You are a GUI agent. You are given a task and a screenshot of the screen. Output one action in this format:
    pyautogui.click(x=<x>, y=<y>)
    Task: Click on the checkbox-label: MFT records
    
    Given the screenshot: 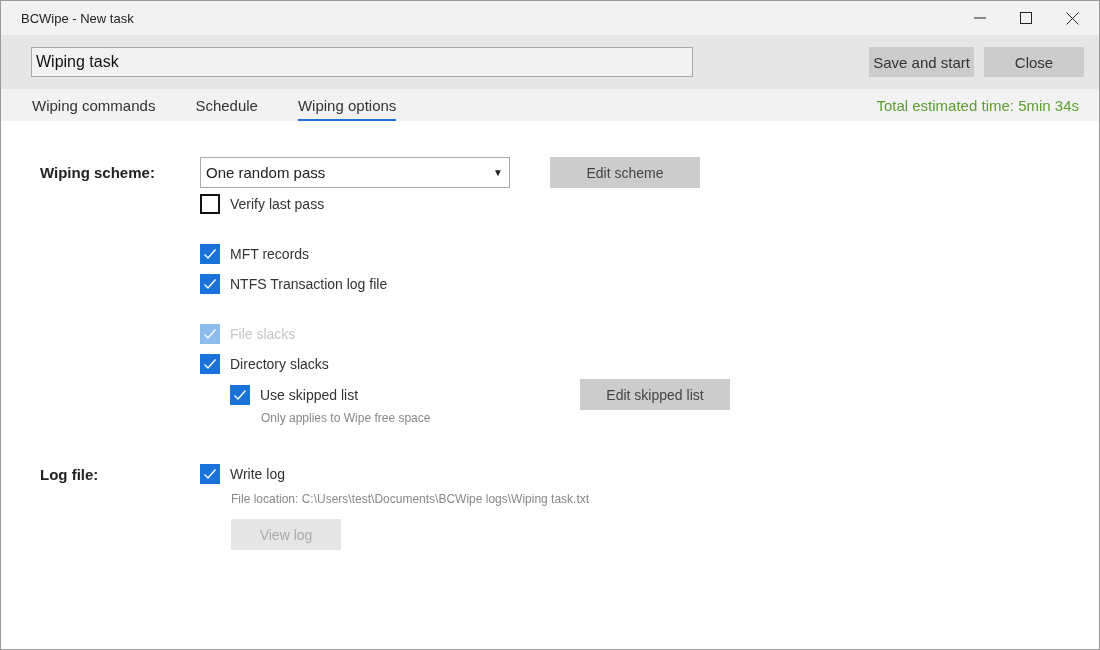 What is the action you would take?
    pyautogui.click(x=270, y=254)
    